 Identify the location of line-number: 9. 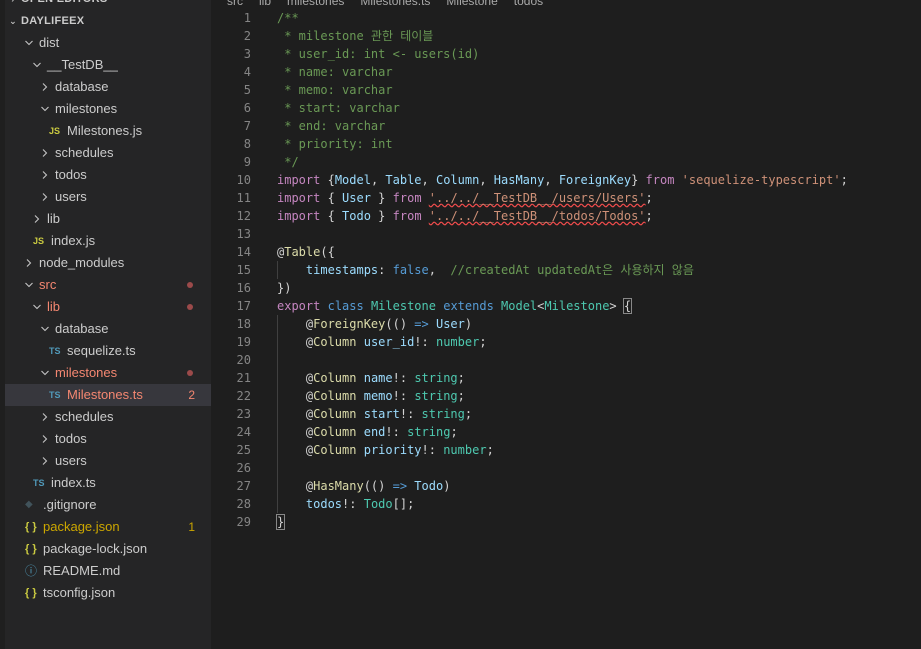
(247, 162).